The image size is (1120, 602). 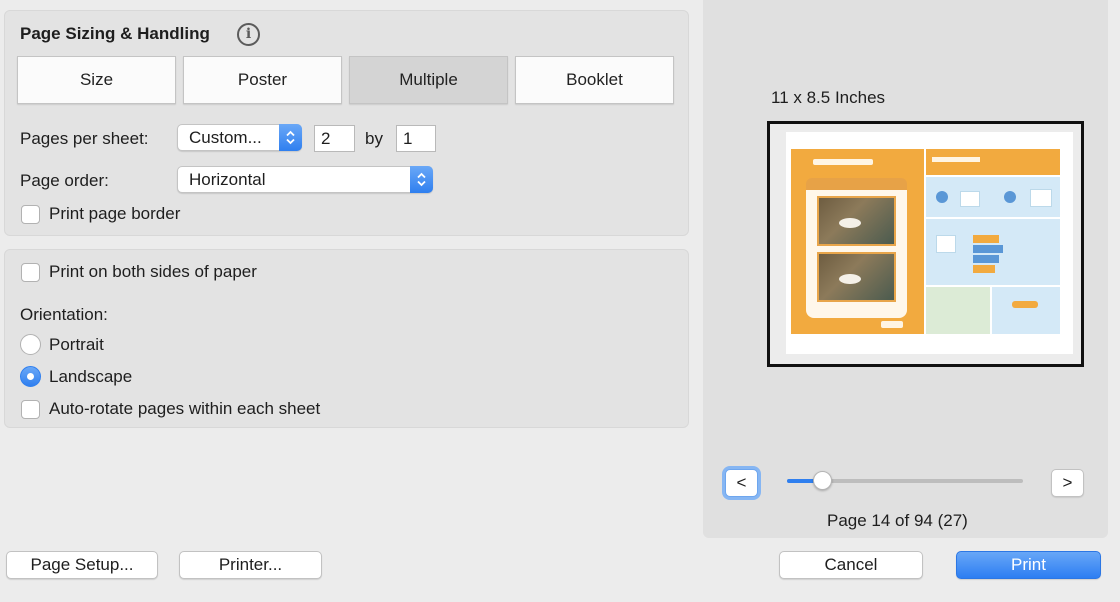 What do you see at coordinates (30, 272) in the screenshot?
I see `duplex-checkbox` at bounding box center [30, 272].